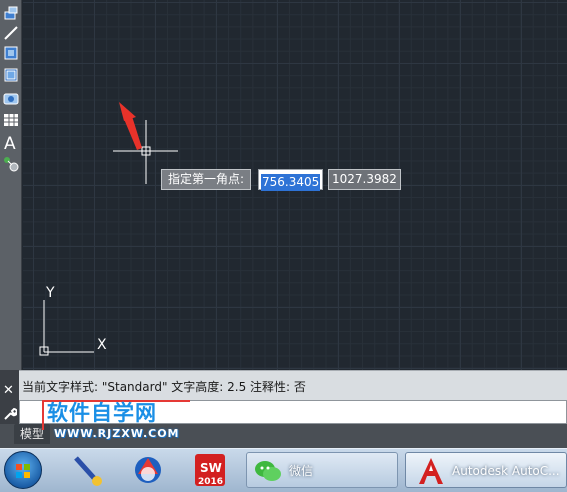  What do you see at coordinates (130, 126) in the screenshot?
I see `pointer-arrow-icon` at bounding box center [130, 126].